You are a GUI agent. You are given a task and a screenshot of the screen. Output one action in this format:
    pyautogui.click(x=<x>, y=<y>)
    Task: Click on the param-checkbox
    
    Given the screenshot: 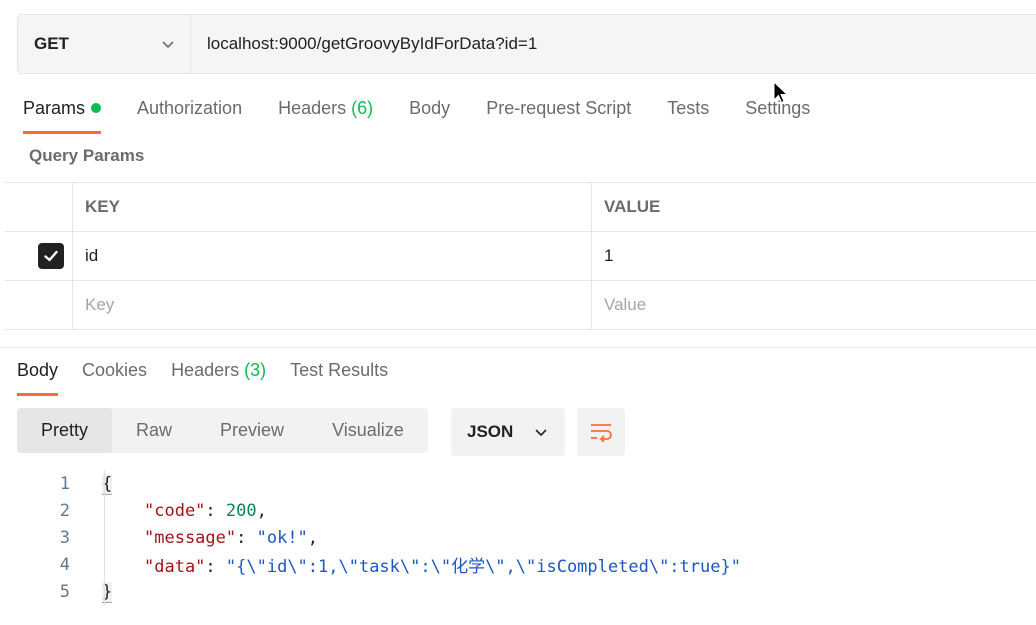 What is the action you would take?
    pyautogui.click(x=50, y=256)
    